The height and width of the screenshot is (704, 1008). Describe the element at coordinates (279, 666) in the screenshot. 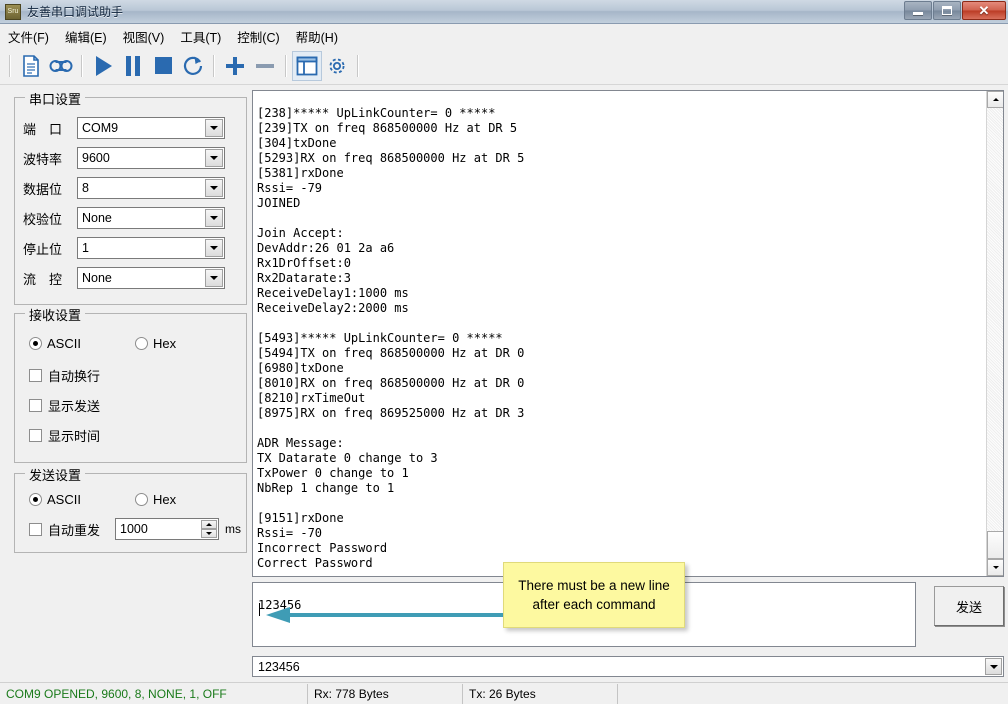

I see `send-history-value: 123456` at that location.